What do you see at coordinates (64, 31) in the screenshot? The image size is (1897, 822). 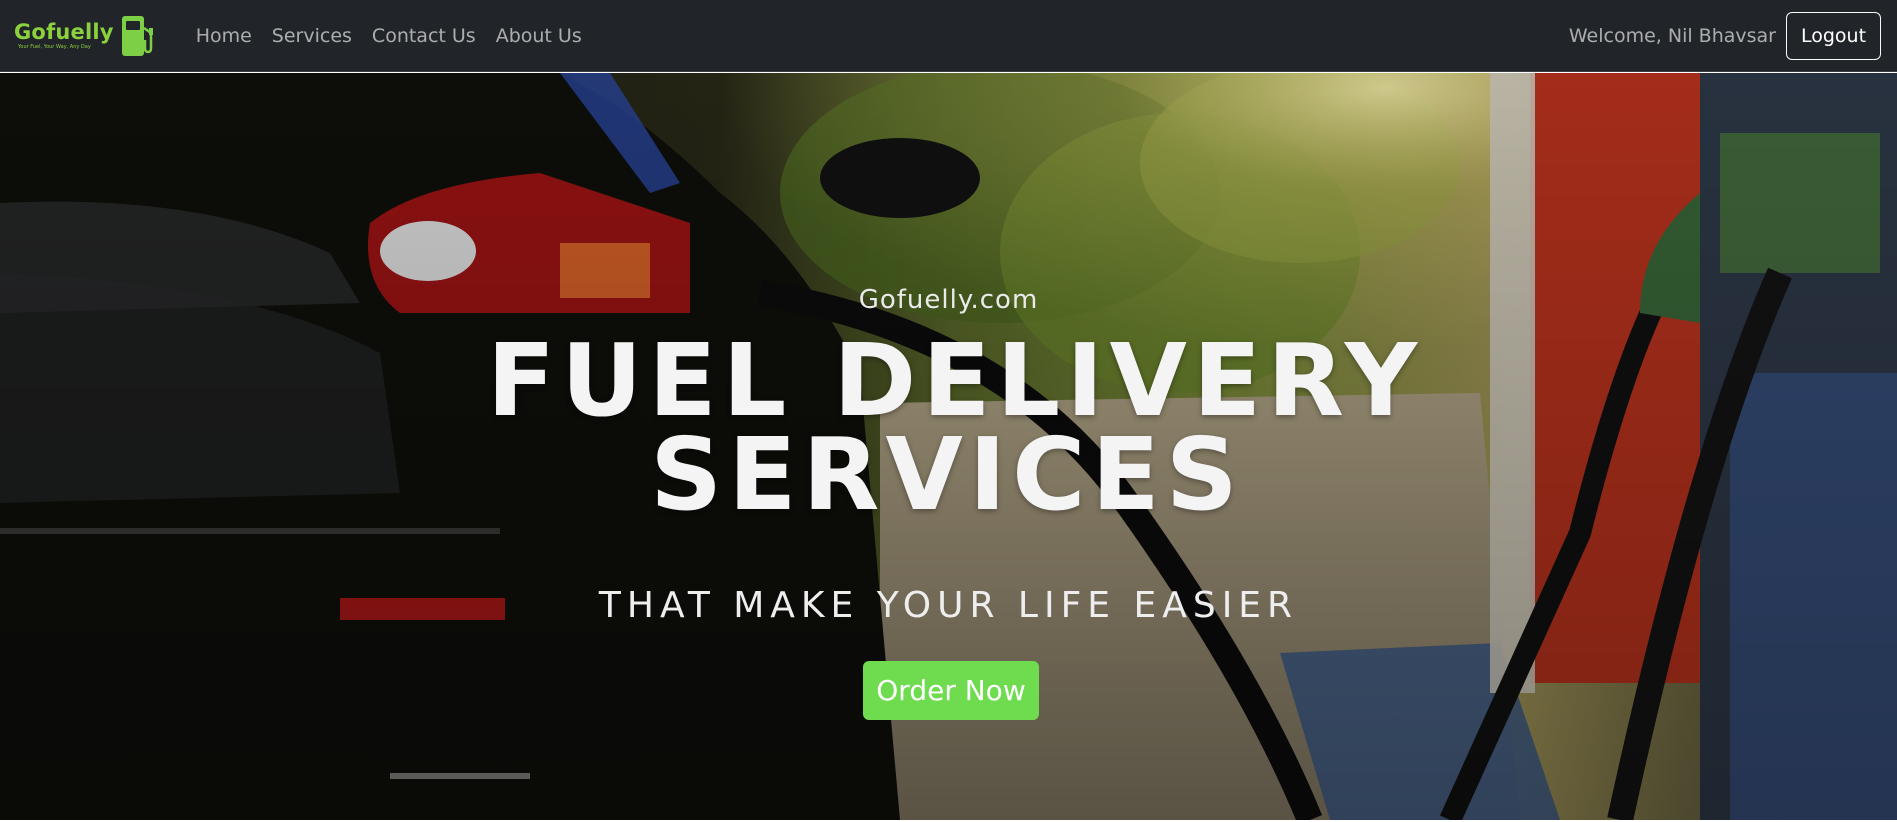 I see `brand-name: Gofuelly` at bounding box center [64, 31].